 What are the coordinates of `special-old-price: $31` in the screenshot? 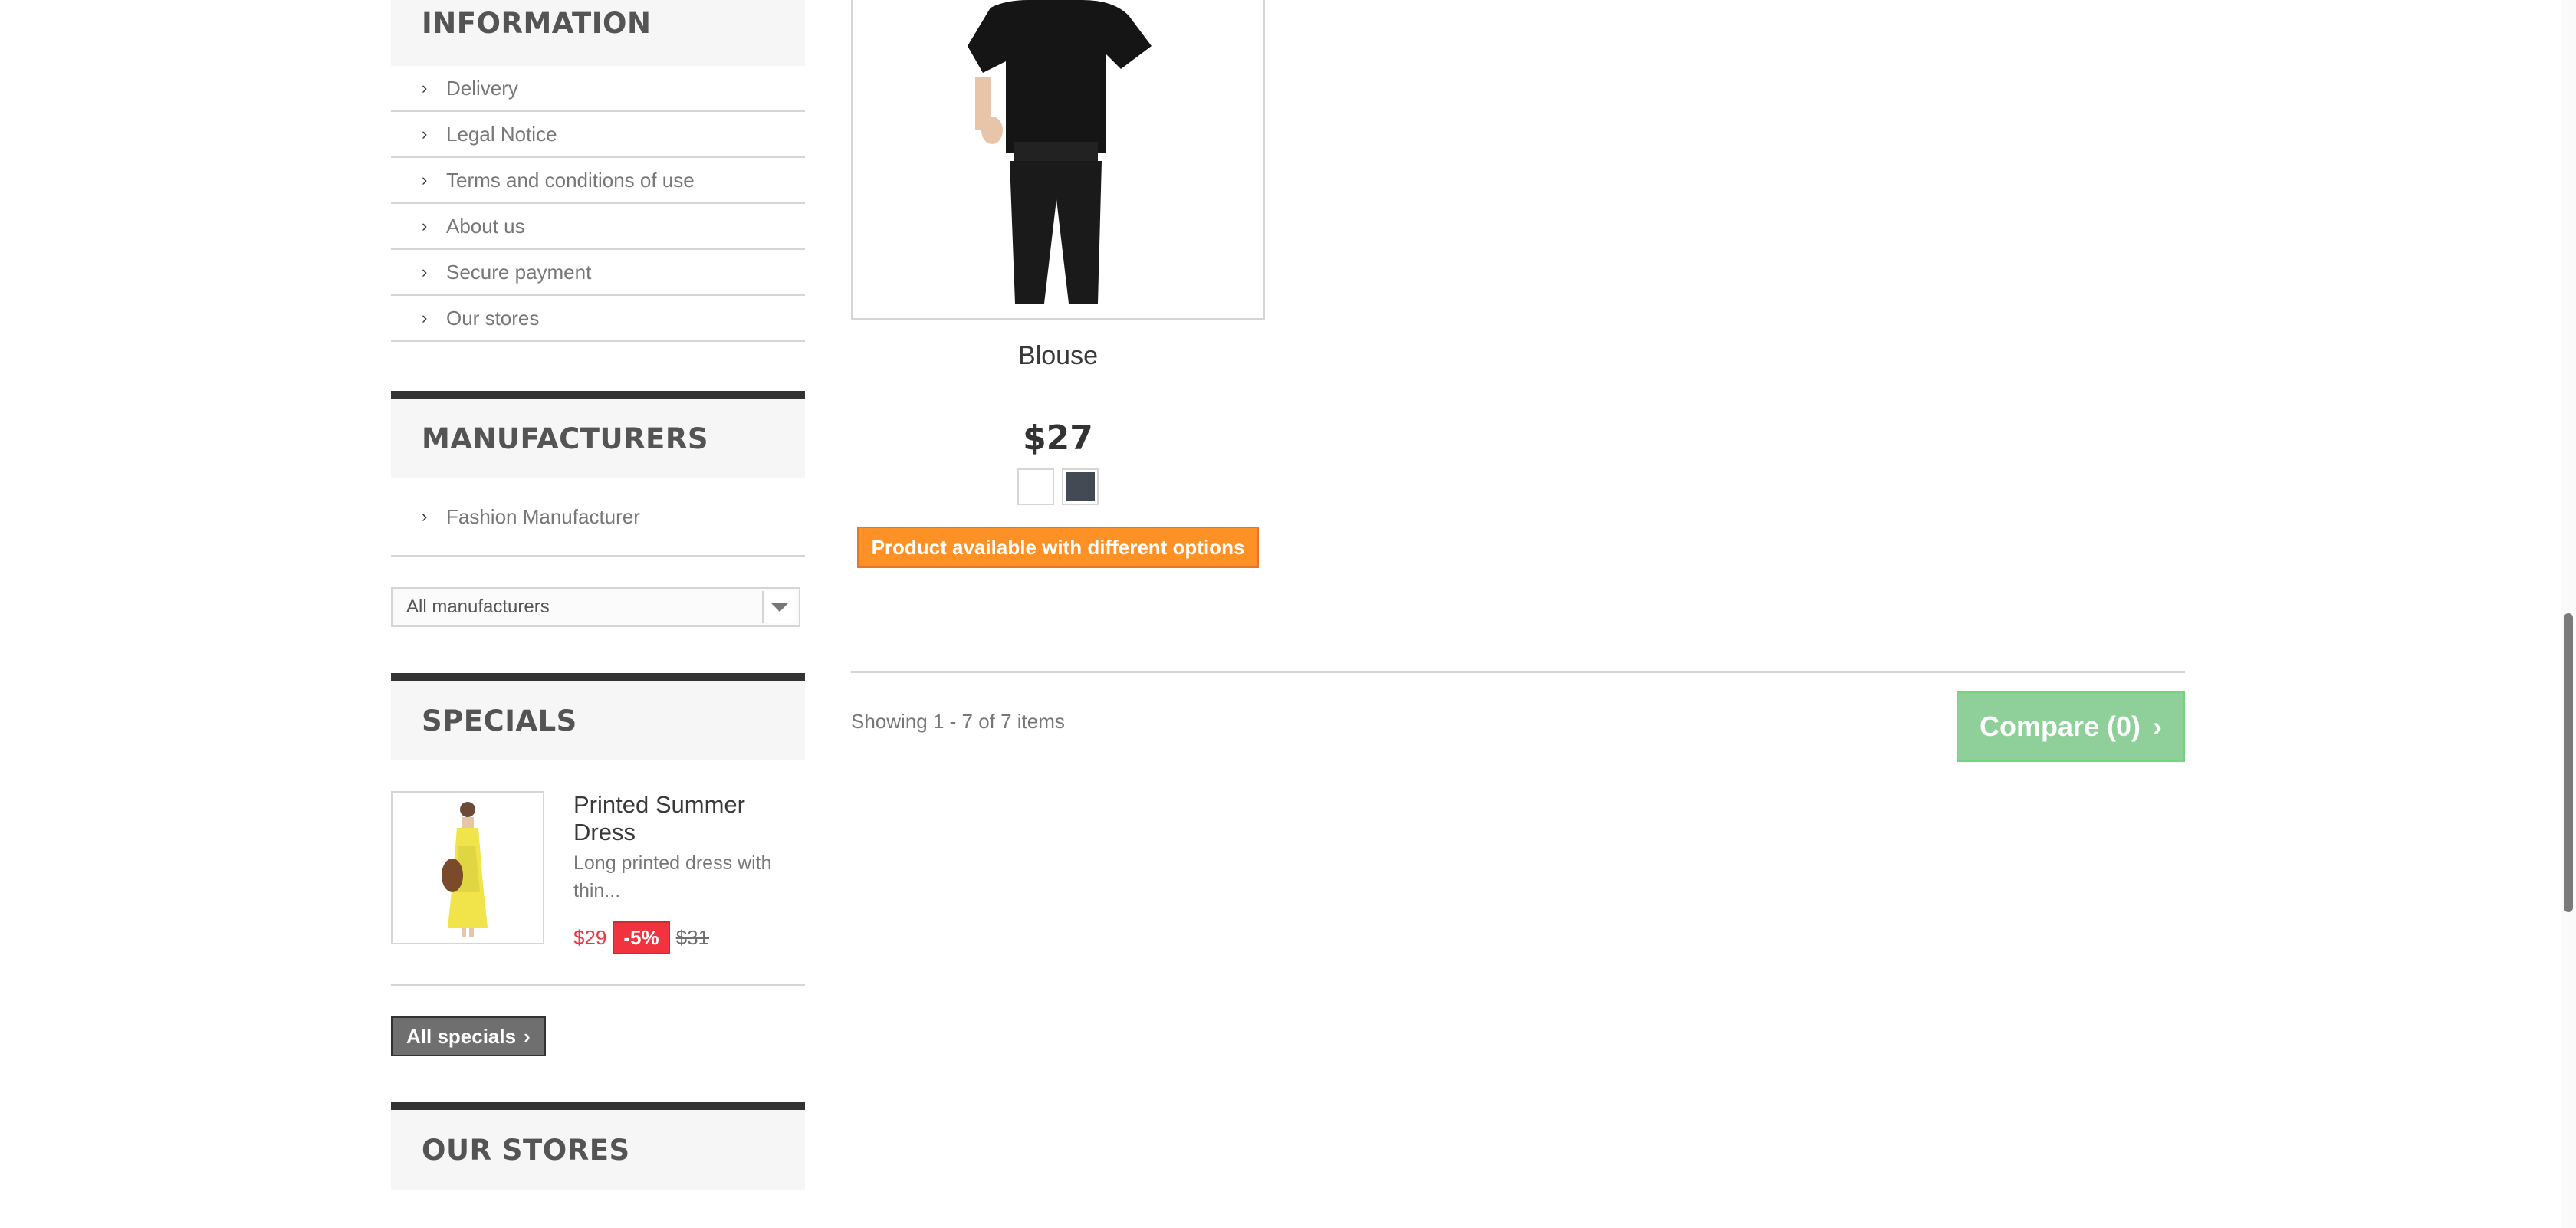 It's located at (692, 937).